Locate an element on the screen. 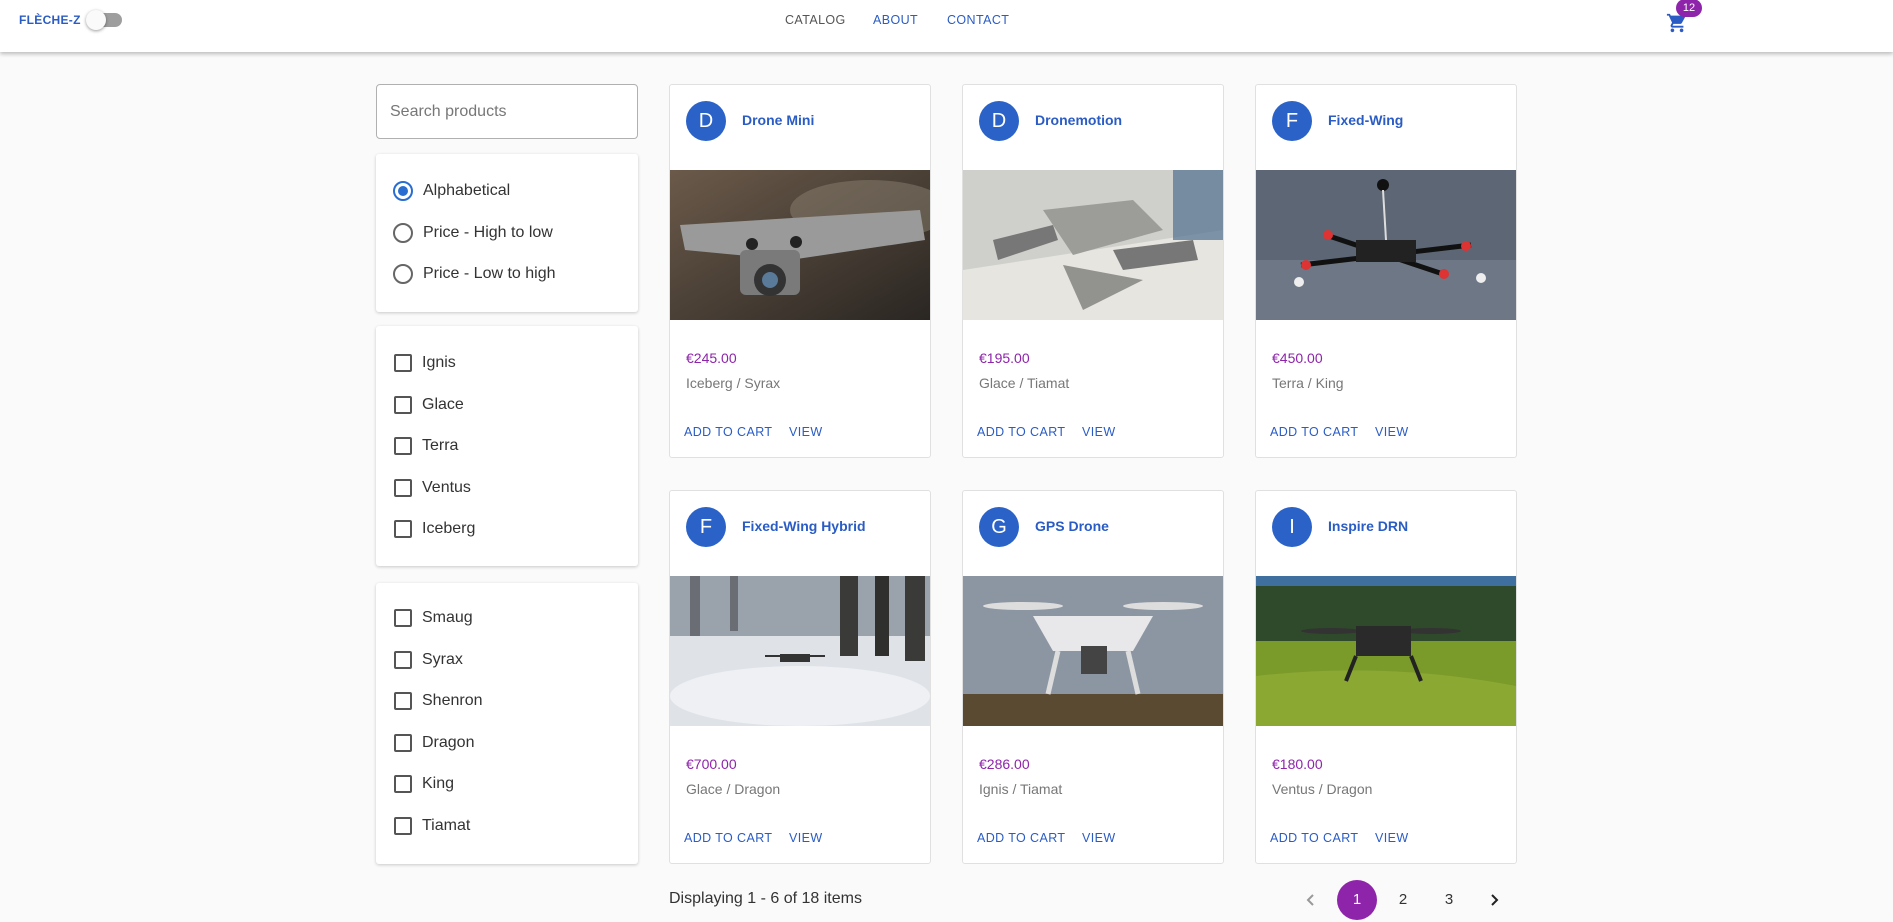 Image resolution: width=1893 pixels, height=922 pixels. sort-option-price-high-low: Price - High to low is located at coordinates (473, 233).